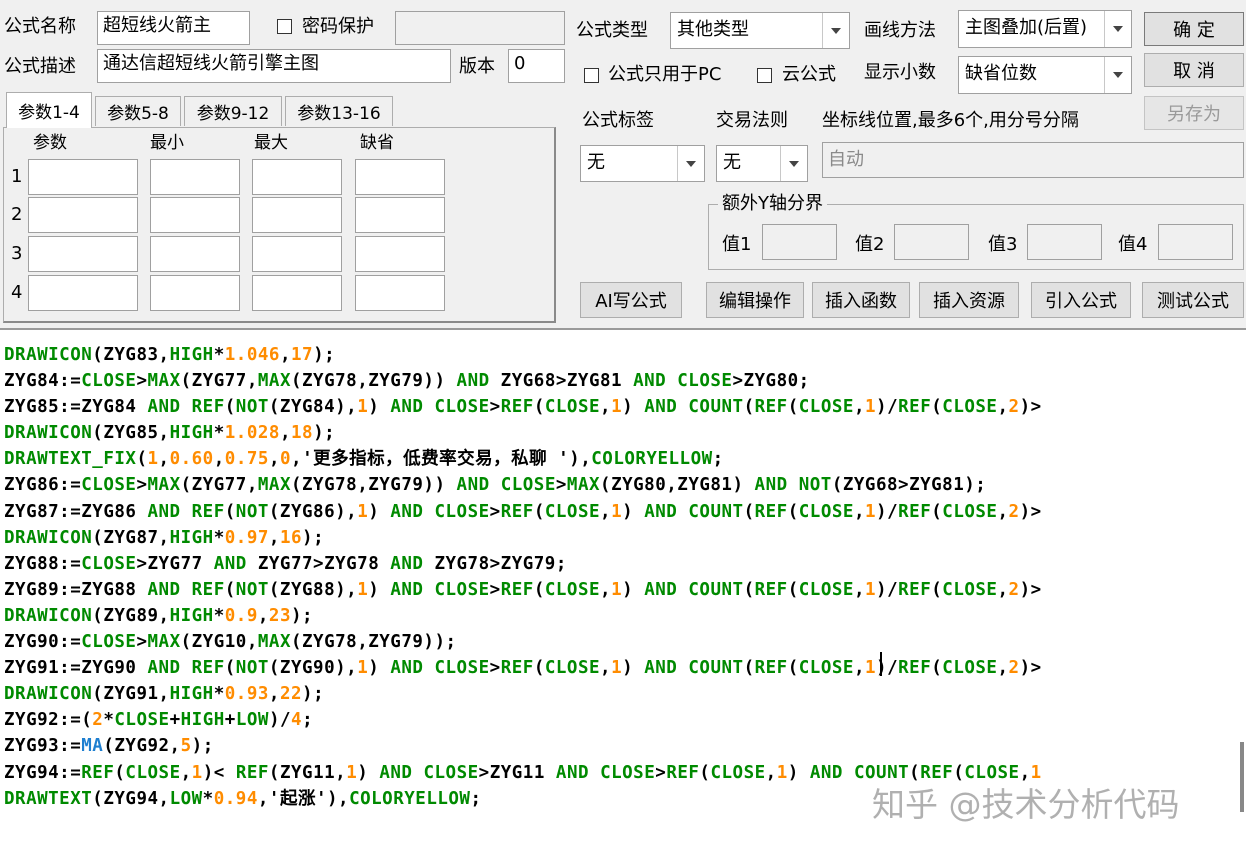 This screenshot has width=1246, height=855. What do you see at coordinates (523, 616) in the screenshot?
I see `code-line: DRAWICON(ZYG89,HIGH*0.9,23);` at bounding box center [523, 616].